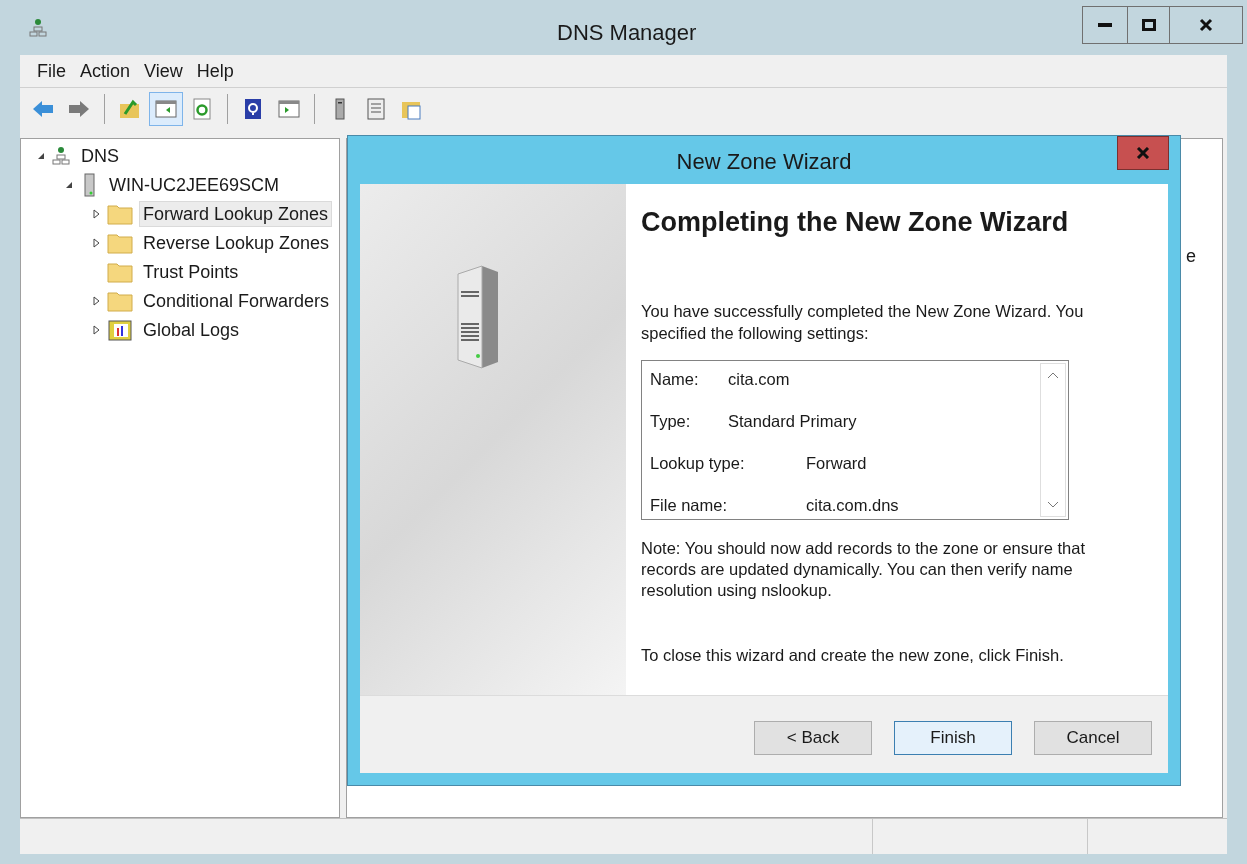 This screenshot has width=1247, height=864. Describe the element at coordinates (191, 329) in the screenshot. I see `tree-item: Global Logs` at that location.